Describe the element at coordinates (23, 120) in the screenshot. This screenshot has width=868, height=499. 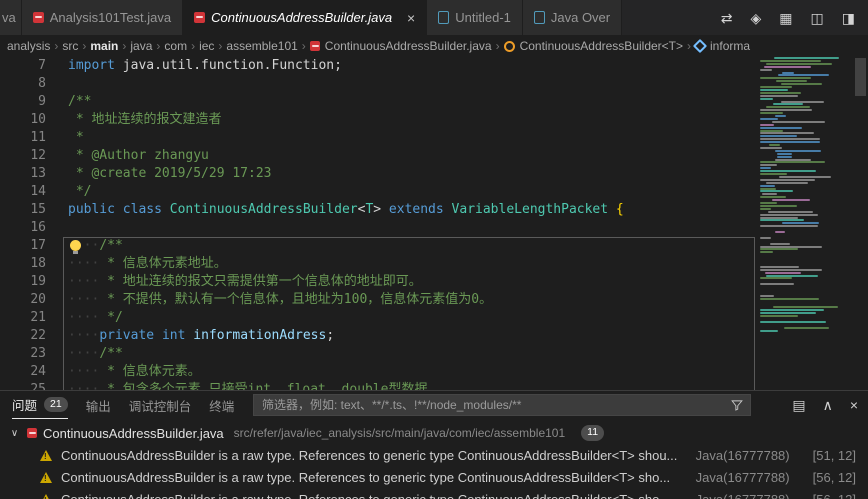
I see `line-number: 10` at that location.